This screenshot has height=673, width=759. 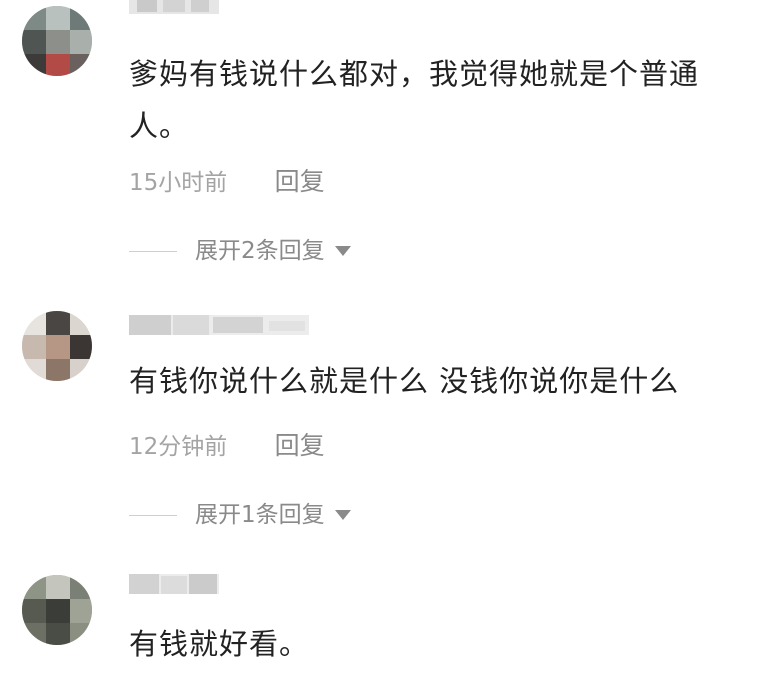 I want to click on expand-replies-label: 展开1条回复, so click(x=260, y=515).